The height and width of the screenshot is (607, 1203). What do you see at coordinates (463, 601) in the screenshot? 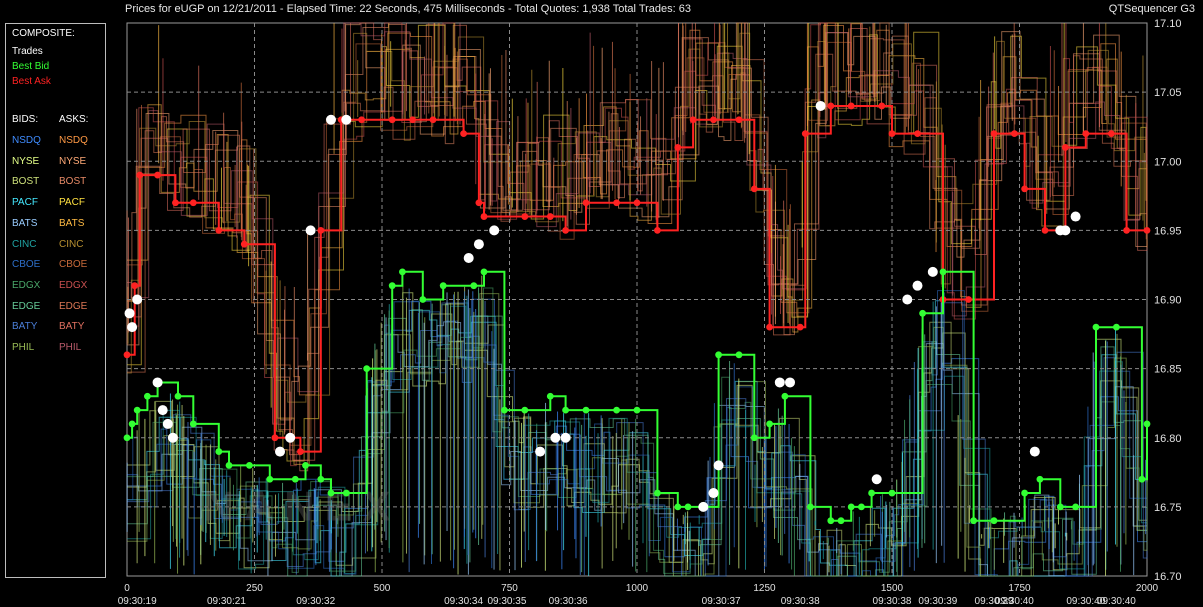
I see `time-label: 09:30:34` at bounding box center [463, 601].